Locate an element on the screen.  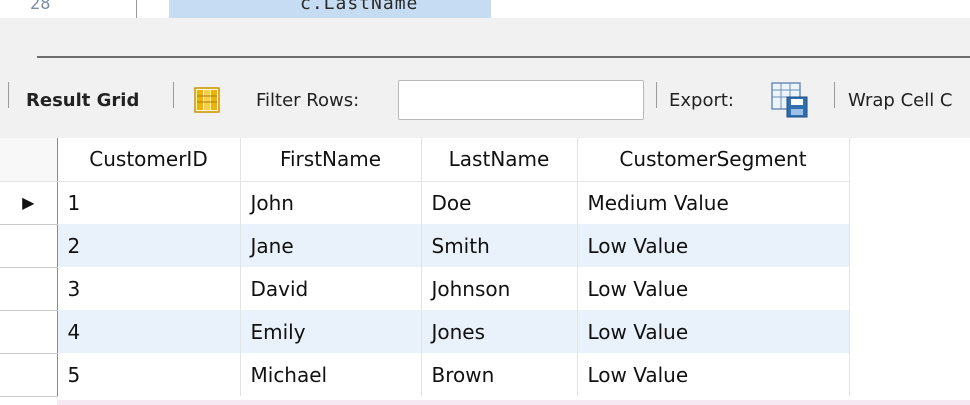
filter-rows-label: Filter Rows: is located at coordinates (308, 100).